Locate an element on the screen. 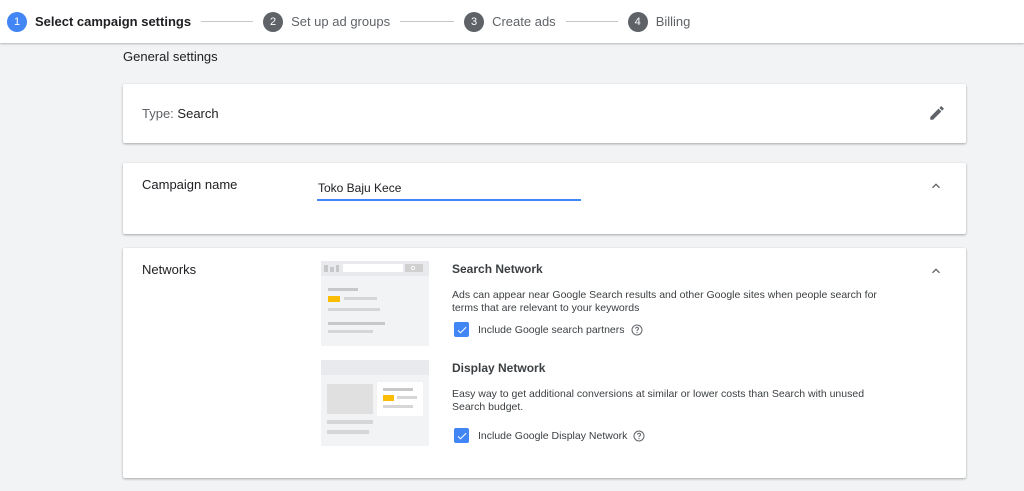 Image resolution: width=1024 pixels, height=491 pixels. step-number: 2 is located at coordinates (273, 21).